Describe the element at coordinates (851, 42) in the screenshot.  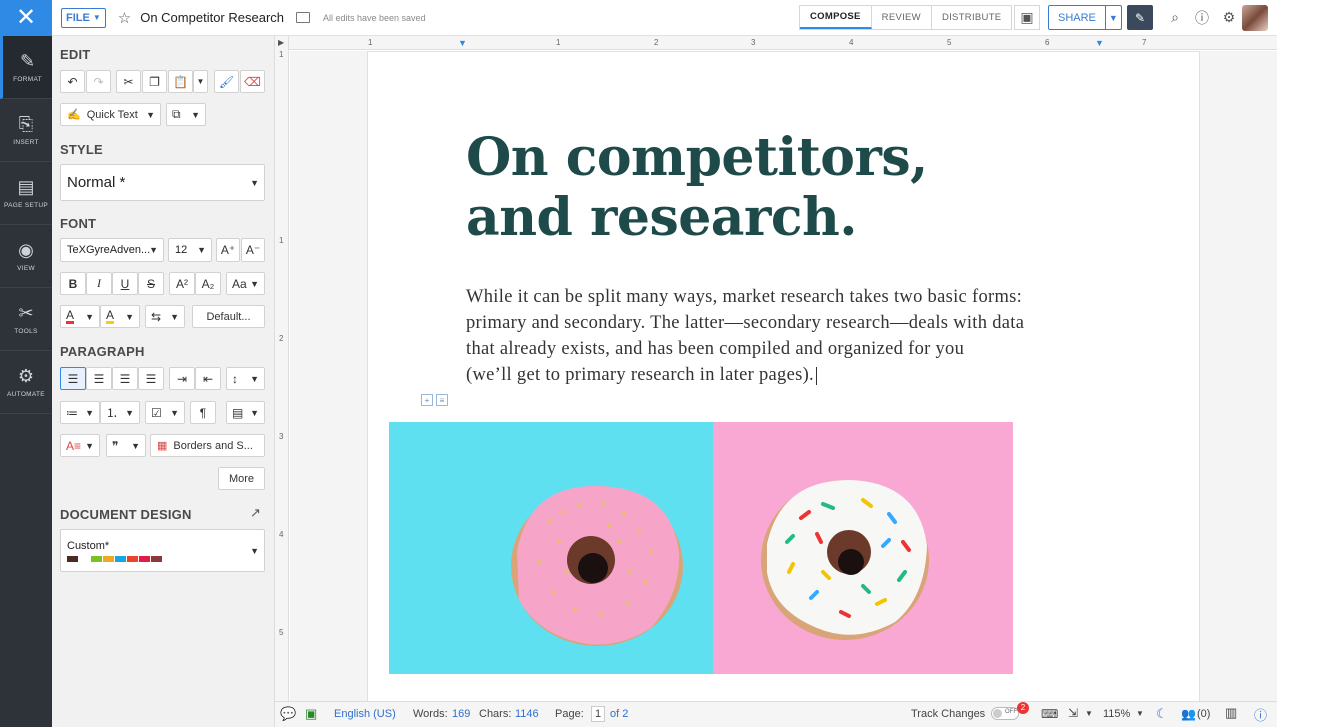
I see `ruler-number: 4` at that location.